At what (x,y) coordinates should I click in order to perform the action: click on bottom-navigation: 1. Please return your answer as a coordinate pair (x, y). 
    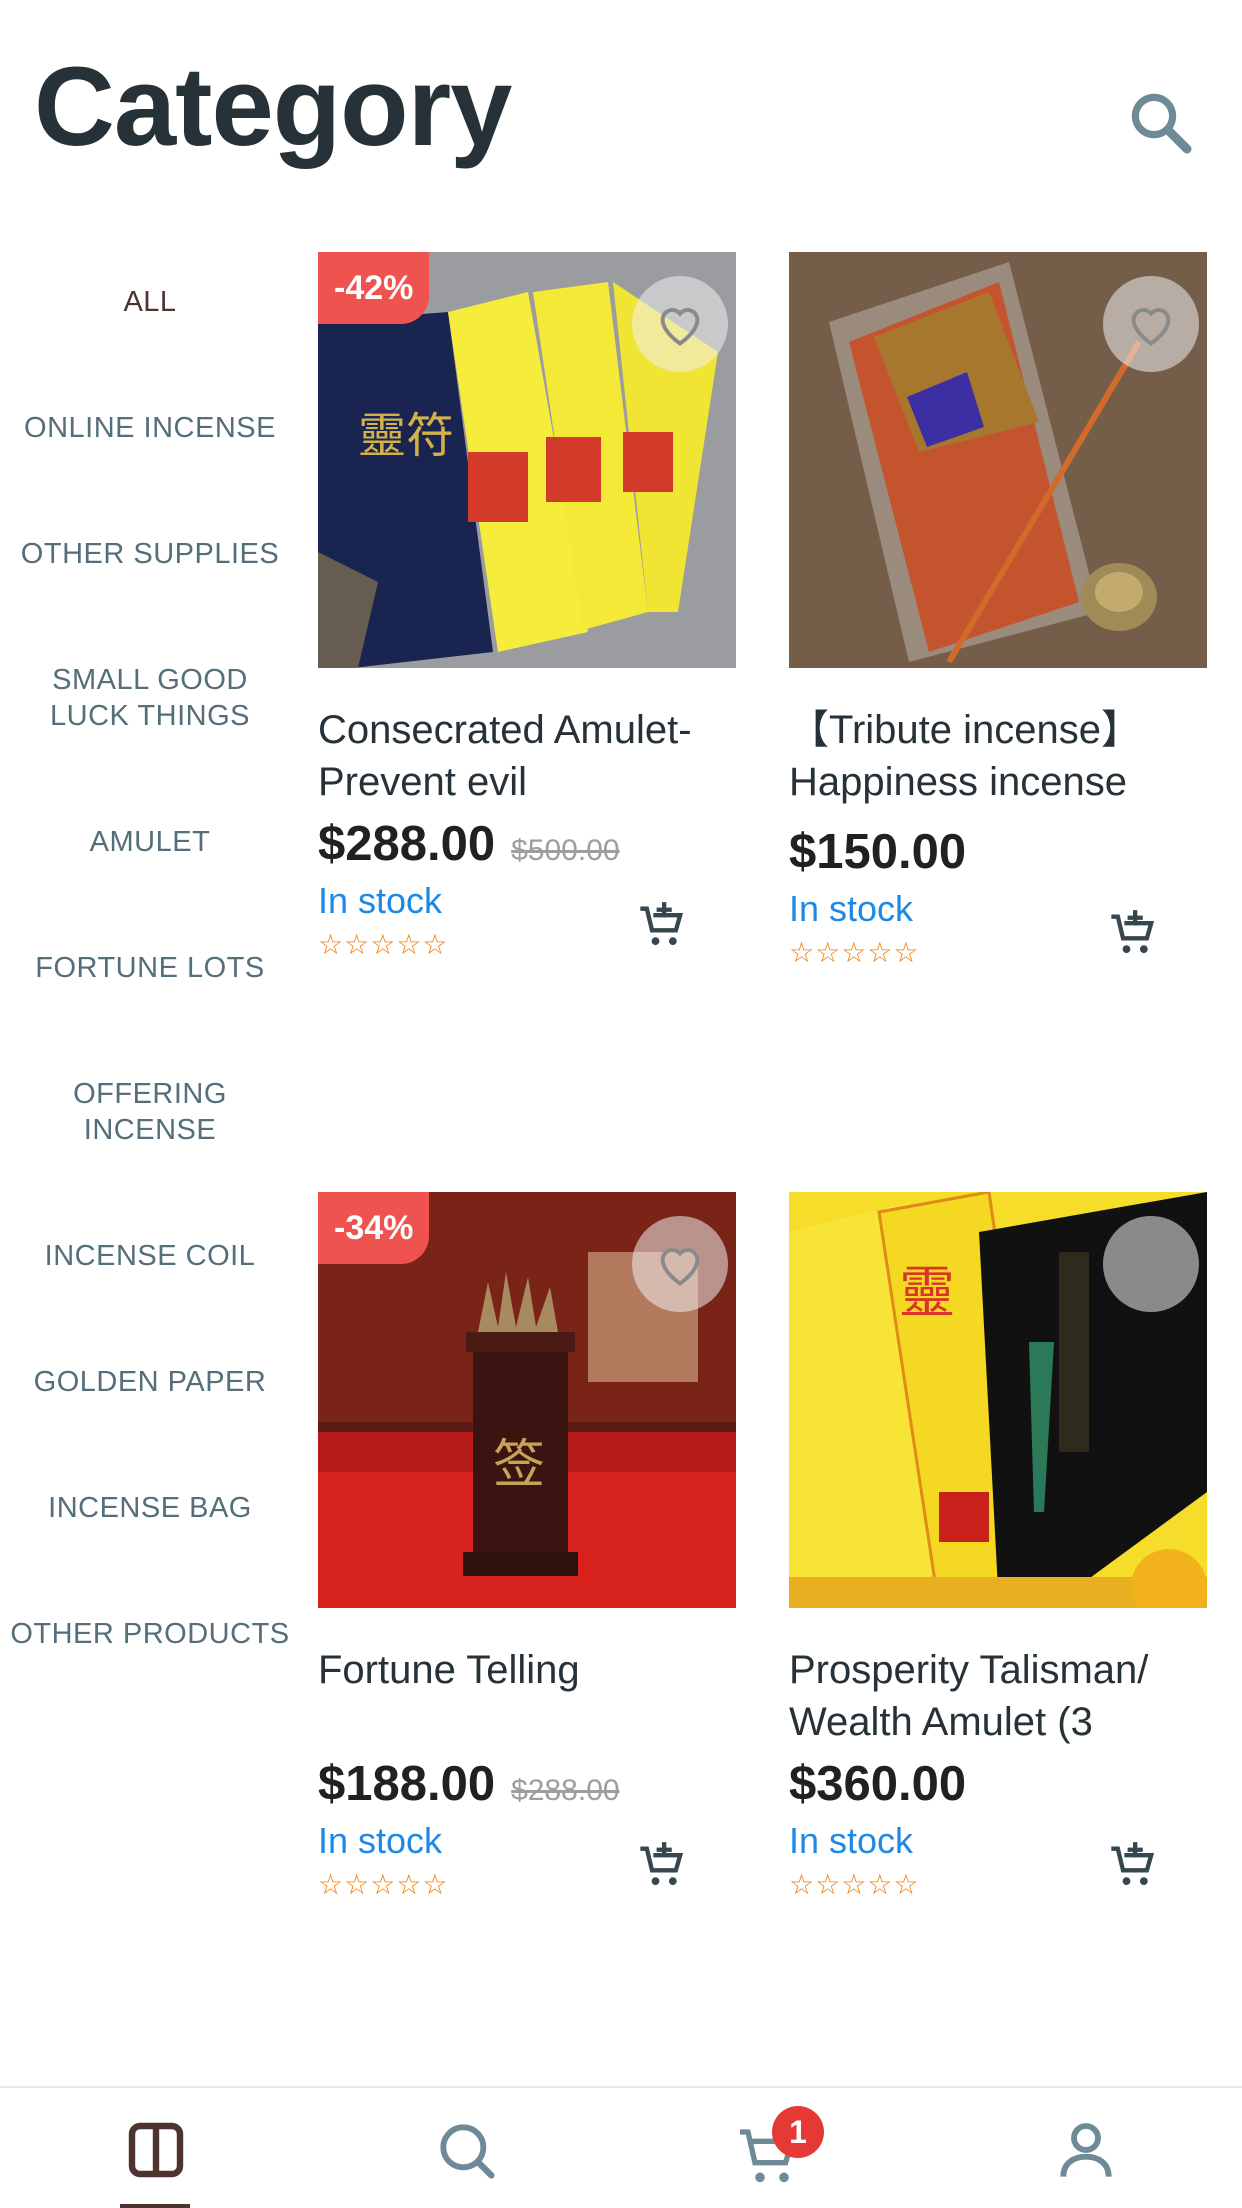
    Looking at the image, I should click on (621, 2147).